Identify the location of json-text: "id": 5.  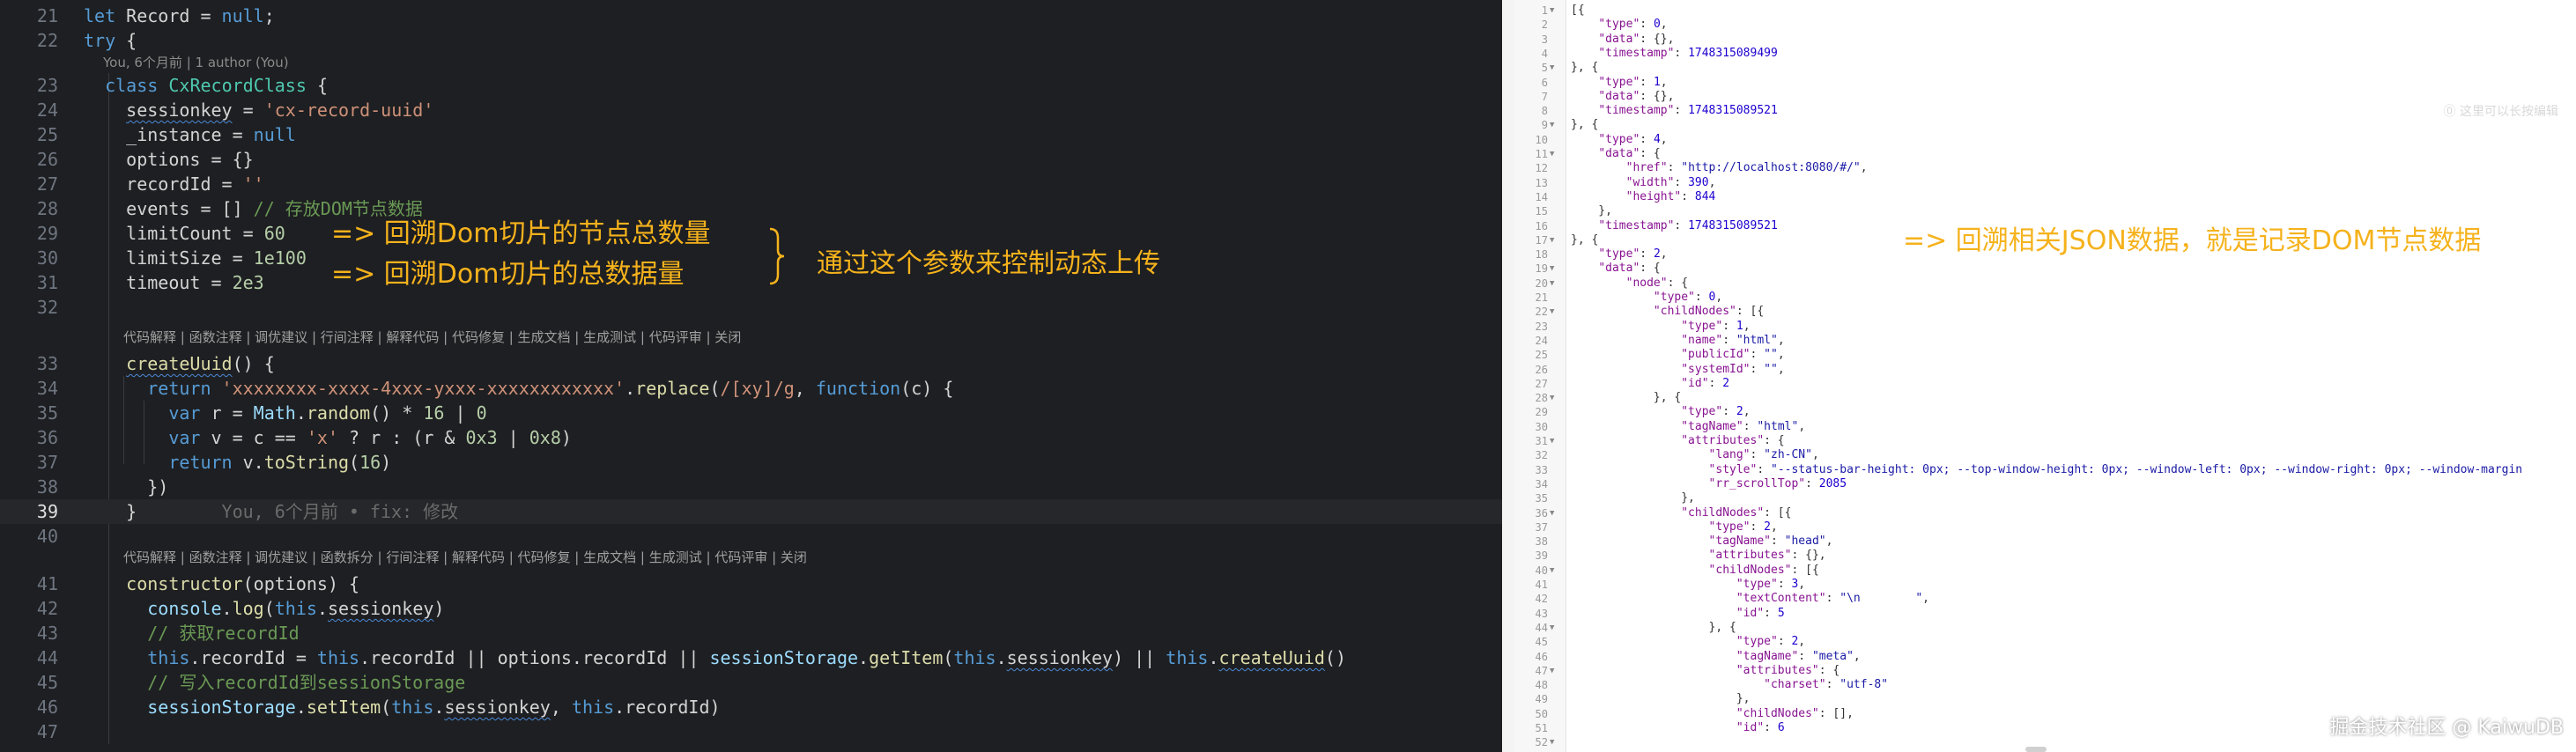
(1761, 613).